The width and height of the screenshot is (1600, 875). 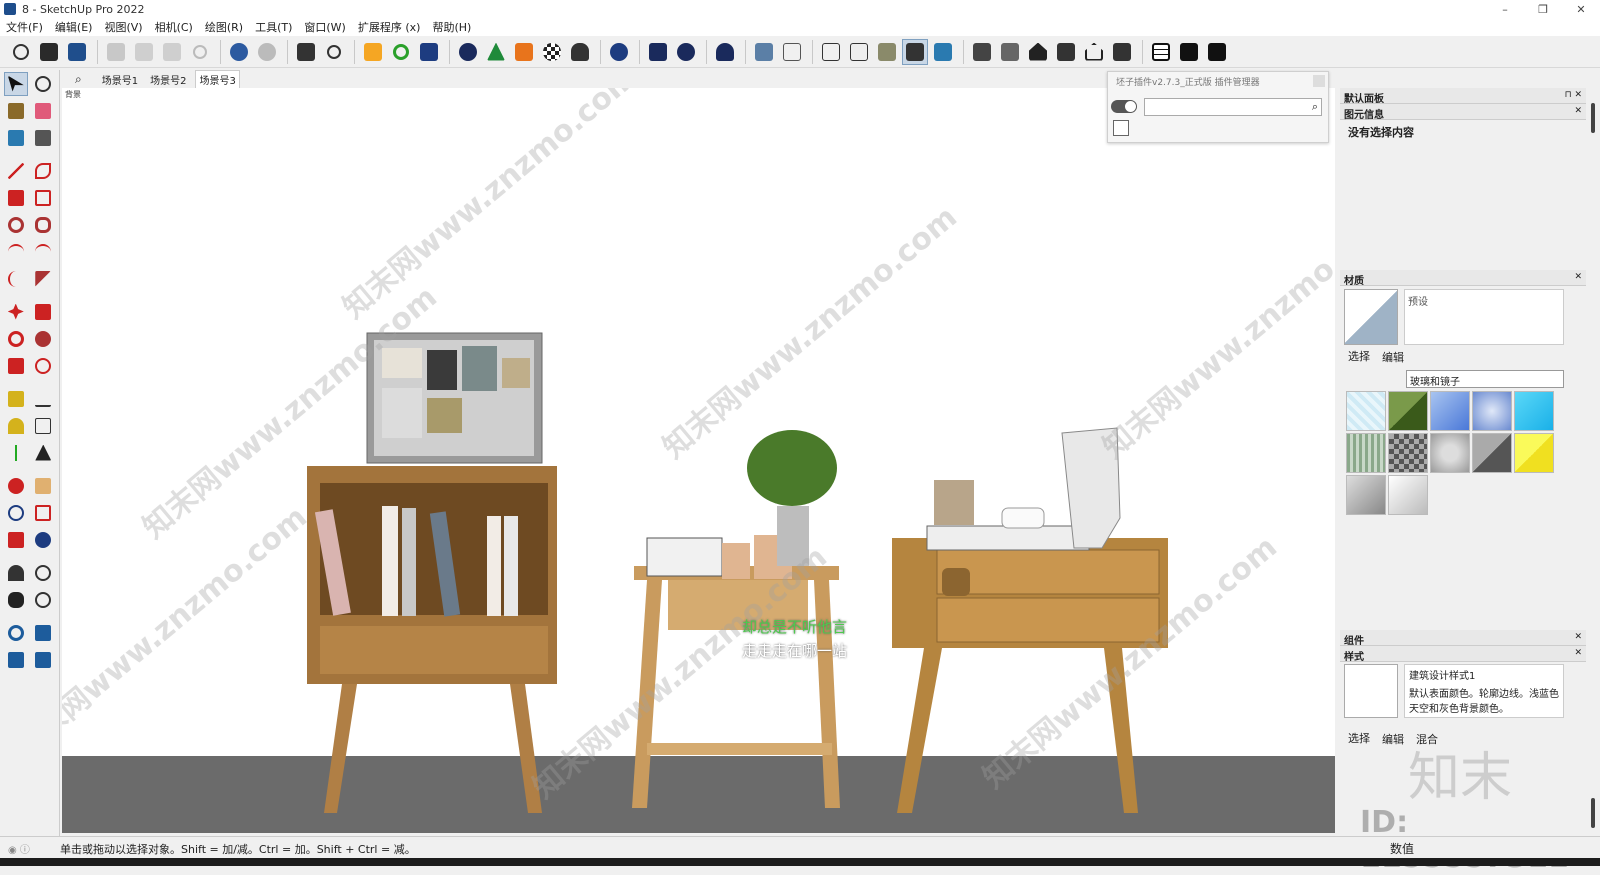 I want to click on orbit-view-tool, so click(x=16, y=486).